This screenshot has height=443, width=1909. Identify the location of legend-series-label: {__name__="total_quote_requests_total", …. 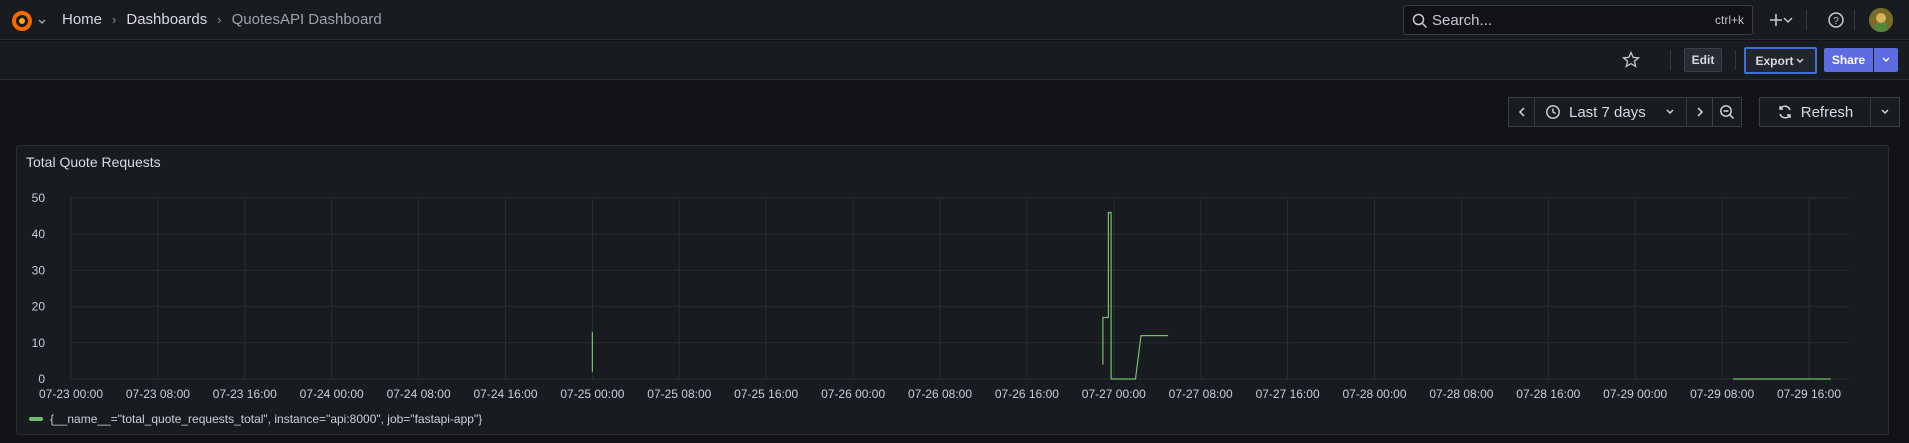
(266, 419).